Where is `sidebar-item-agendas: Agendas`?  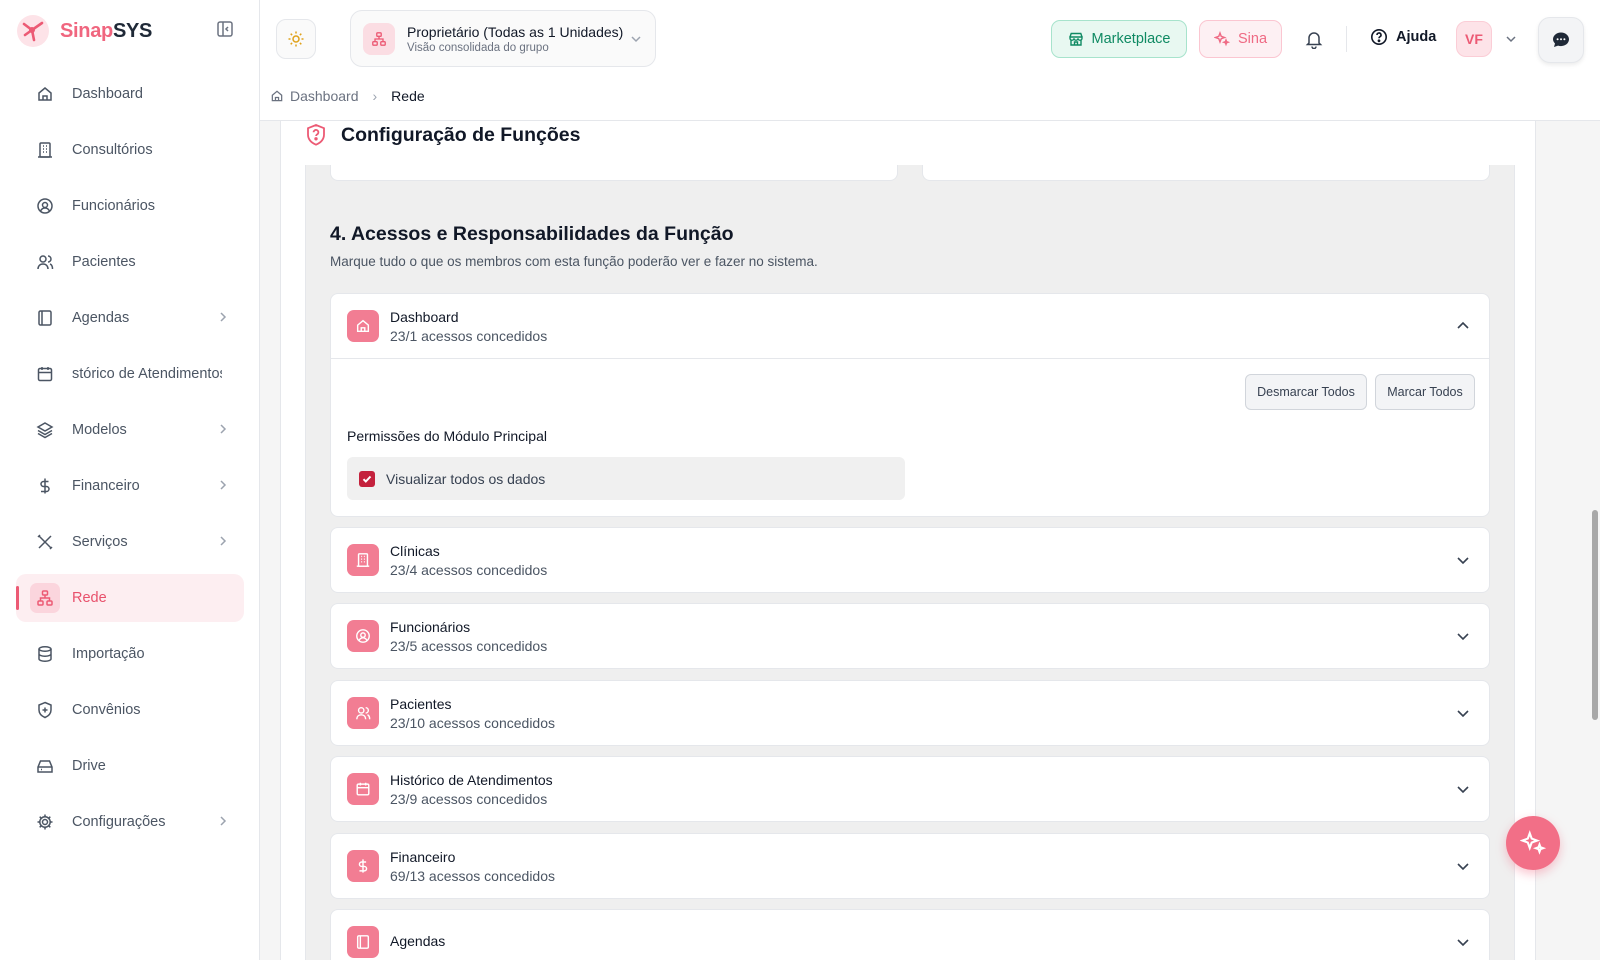 sidebar-item-agendas: Agendas is located at coordinates (130, 318).